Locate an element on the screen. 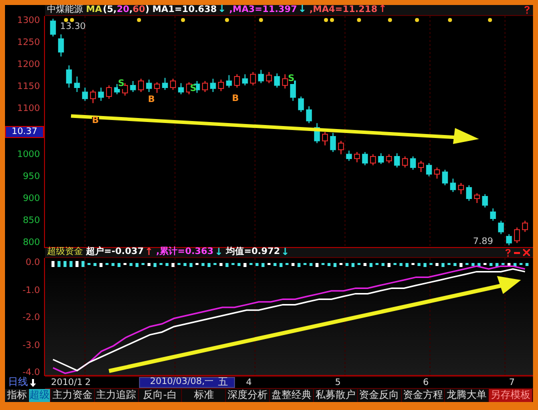 Image resolution: width=538 pixels, height=410 pixels. close-icon is located at coordinates (526, 252).